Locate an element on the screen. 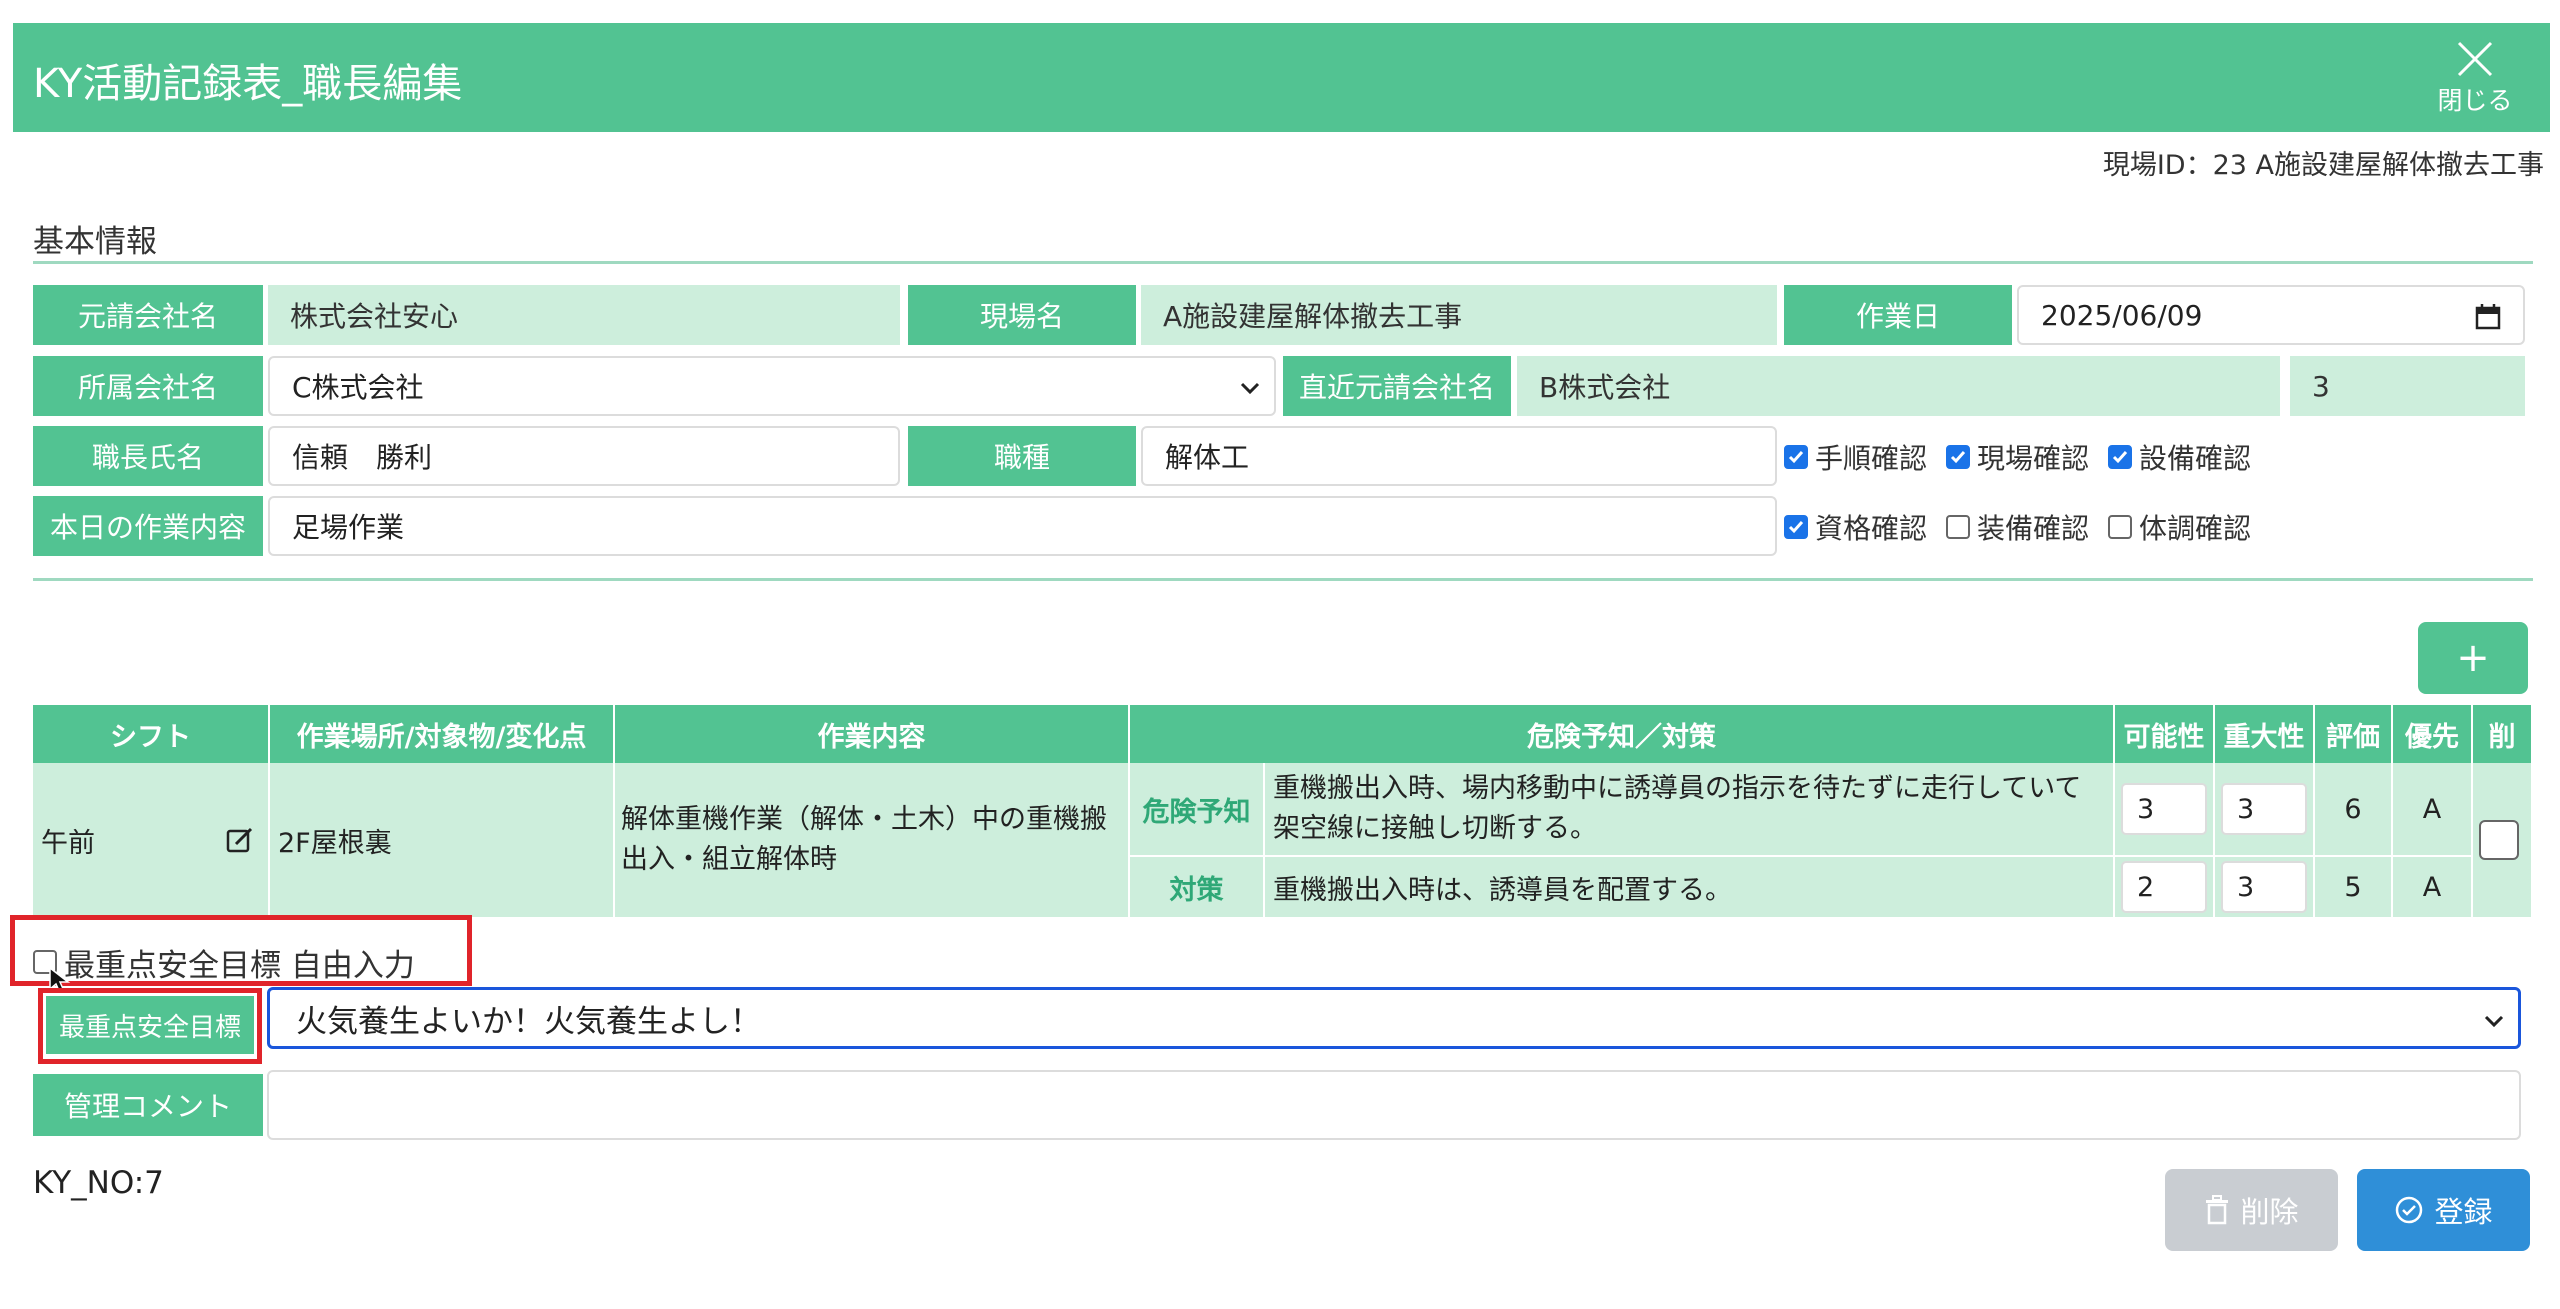 The width and height of the screenshot is (2560, 1309). today-work-label: 本日の作業内容 is located at coordinates (148, 526).